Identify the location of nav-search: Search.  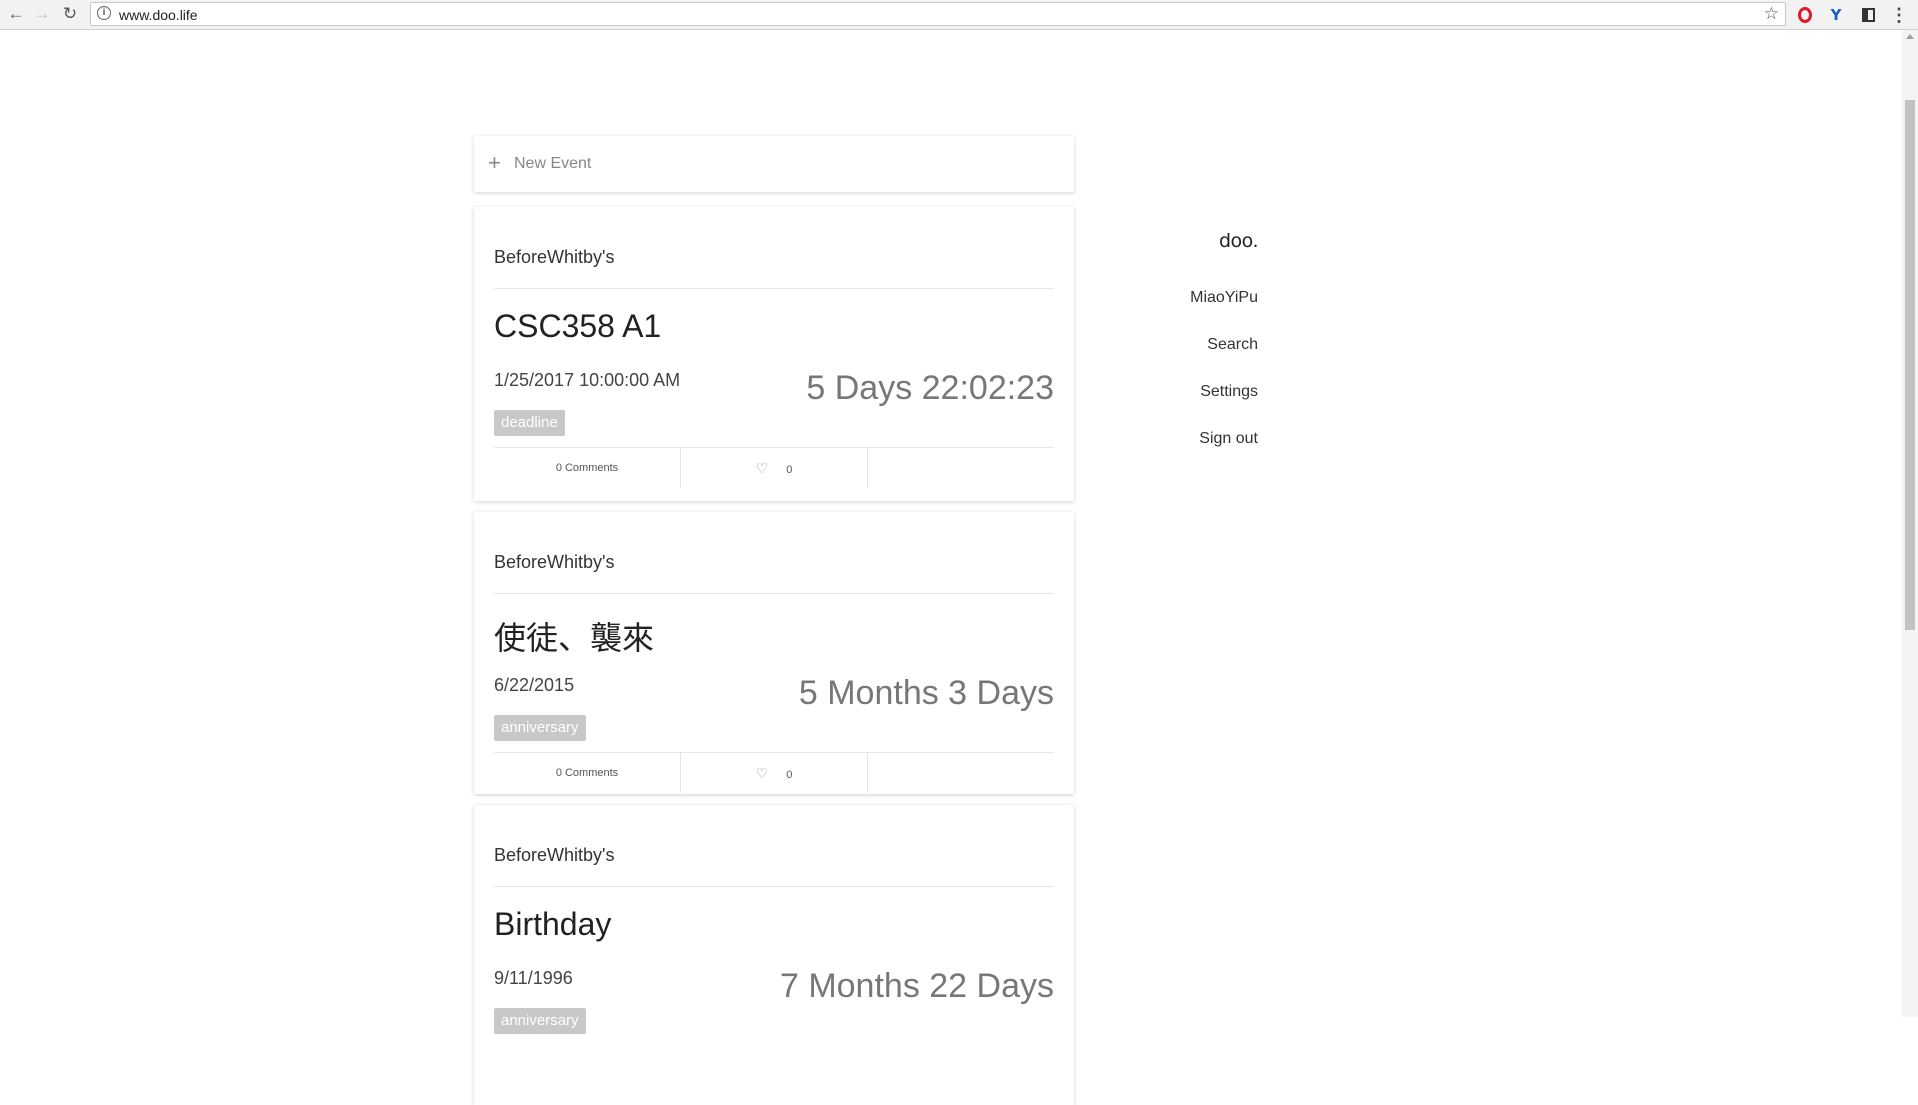
(1232, 345).